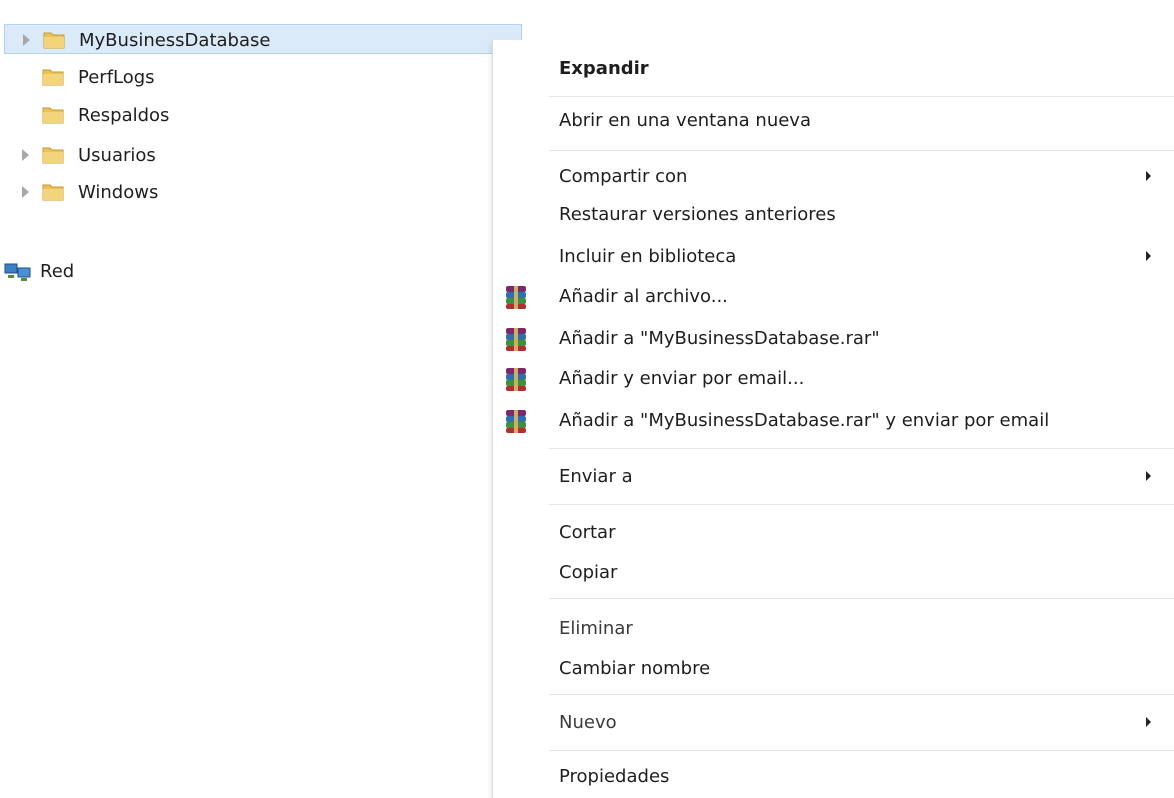 The image size is (1174, 798). I want to click on menu-item-label: Compartir con, so click(623, 176).